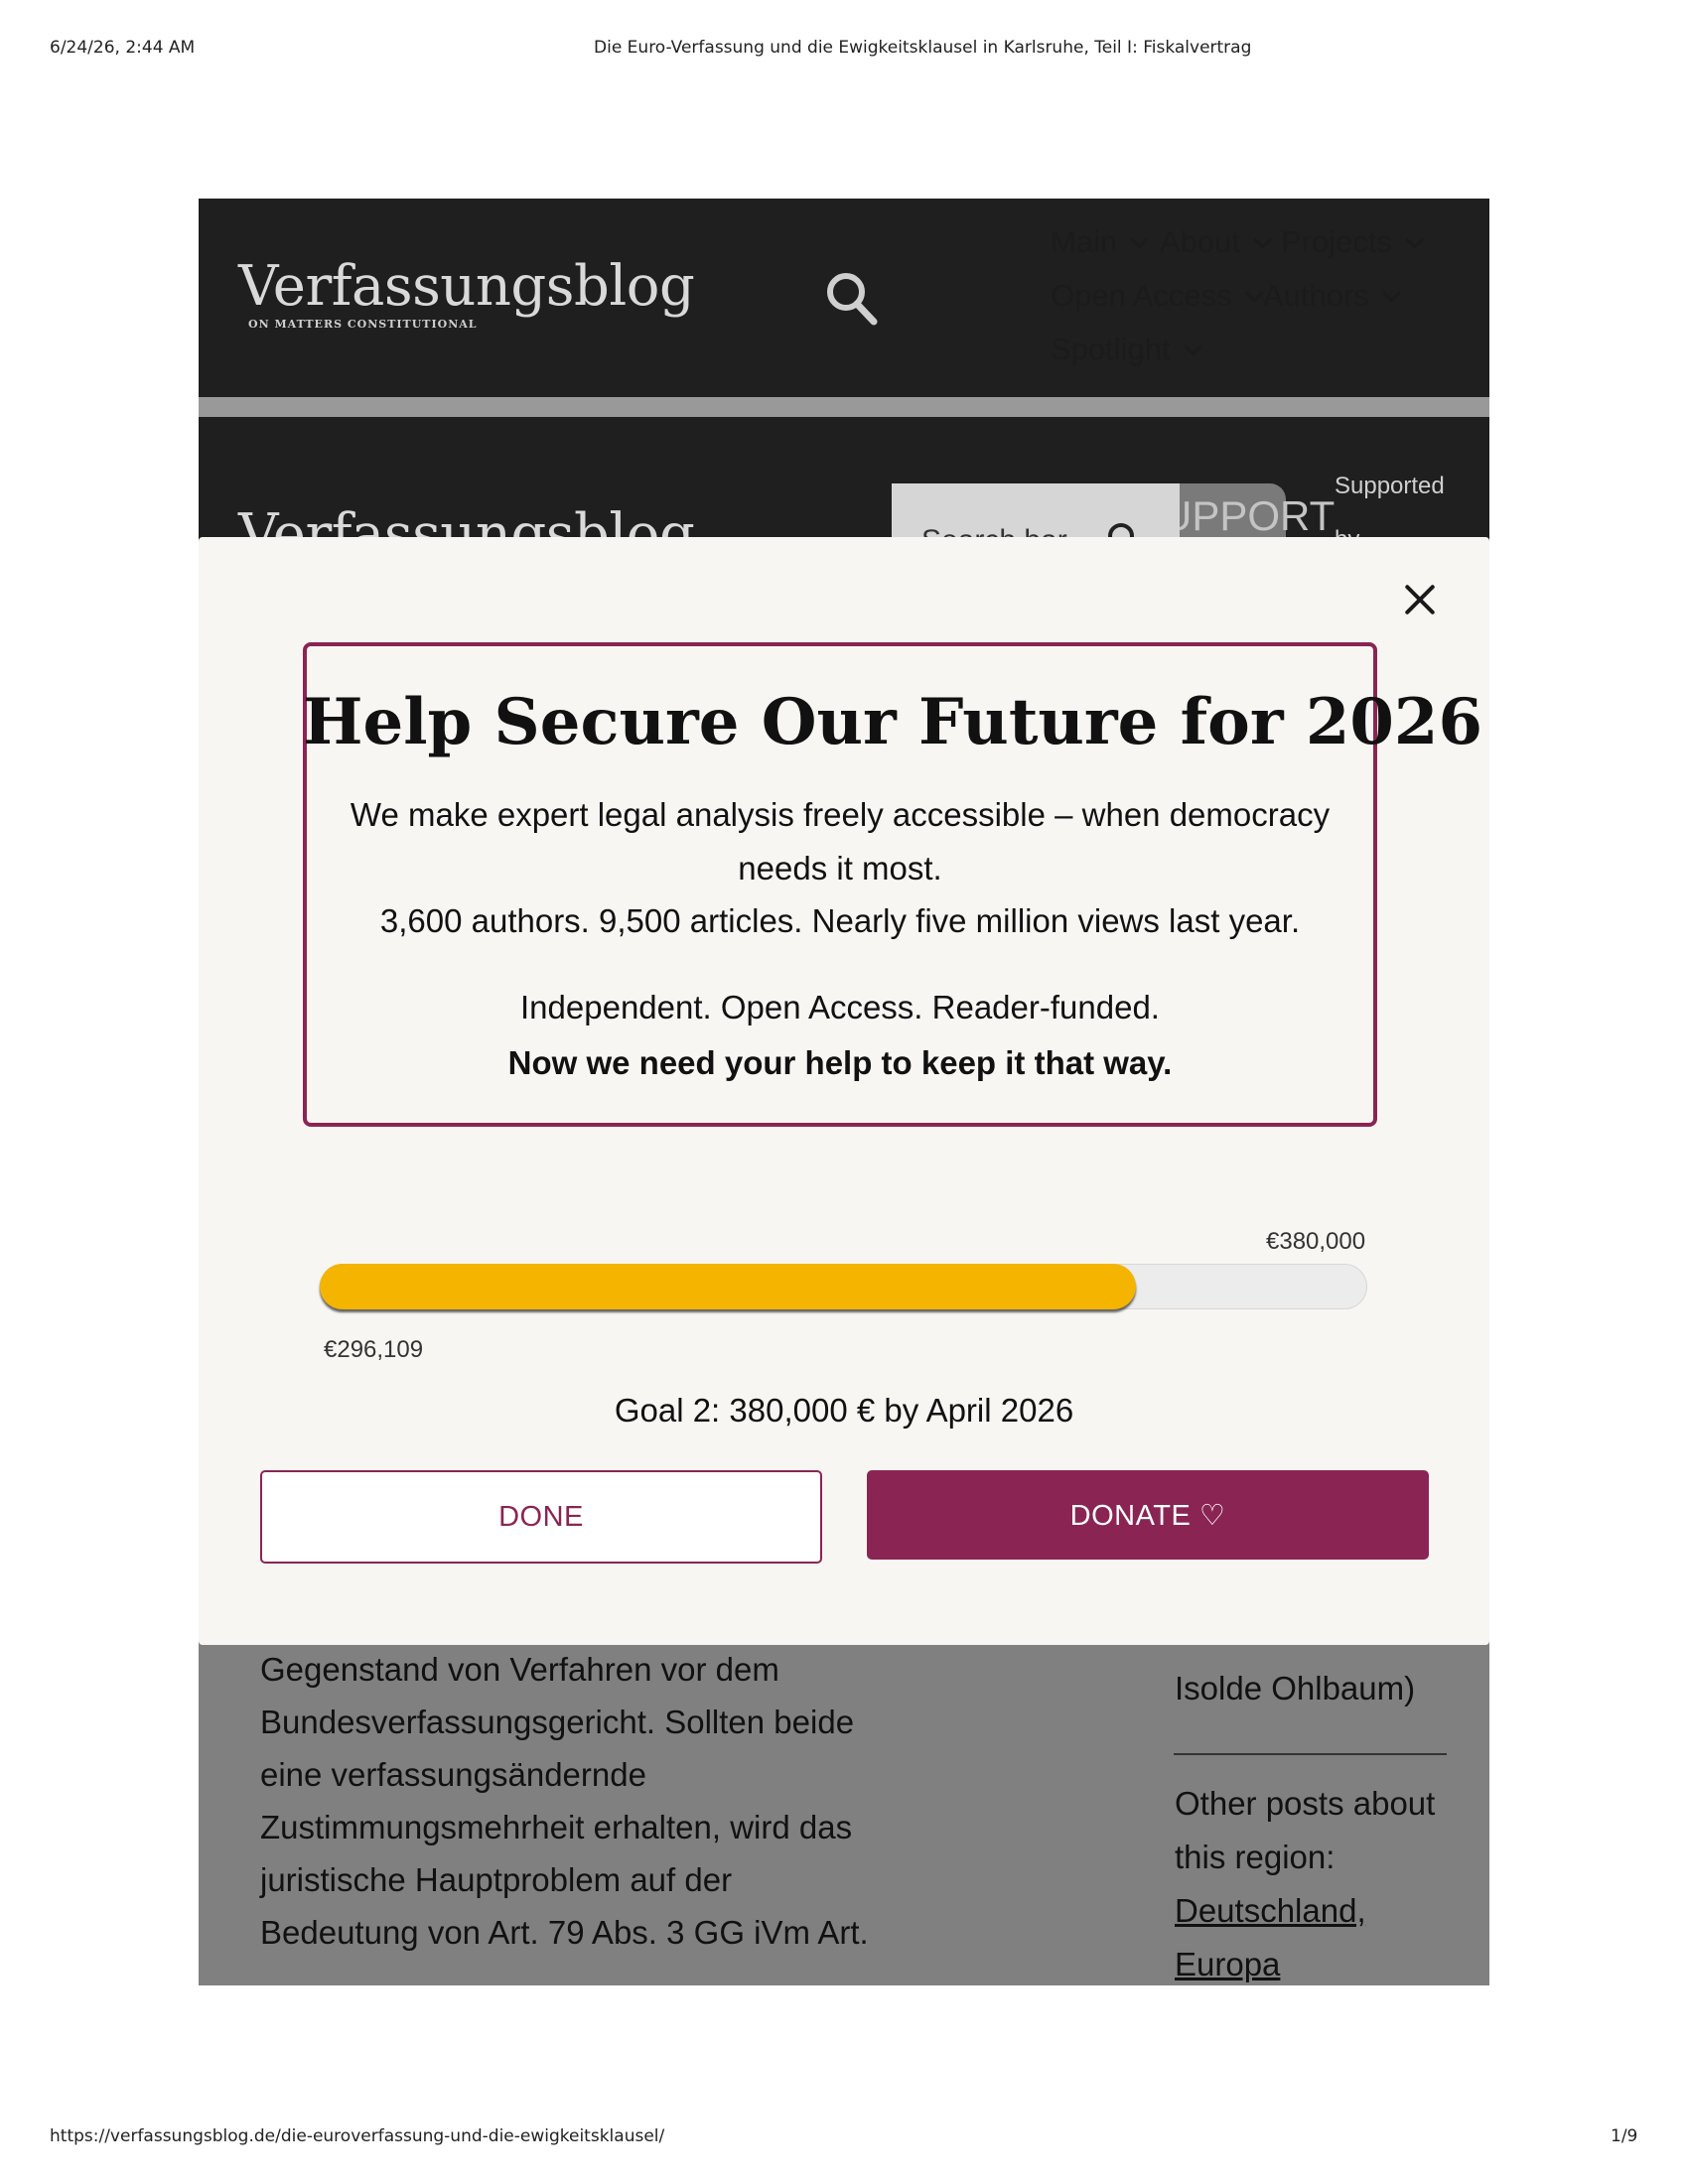 This screenshot has height=2184, width=1688. I want to click on current-amount: €296,109, so click(374, 1349).